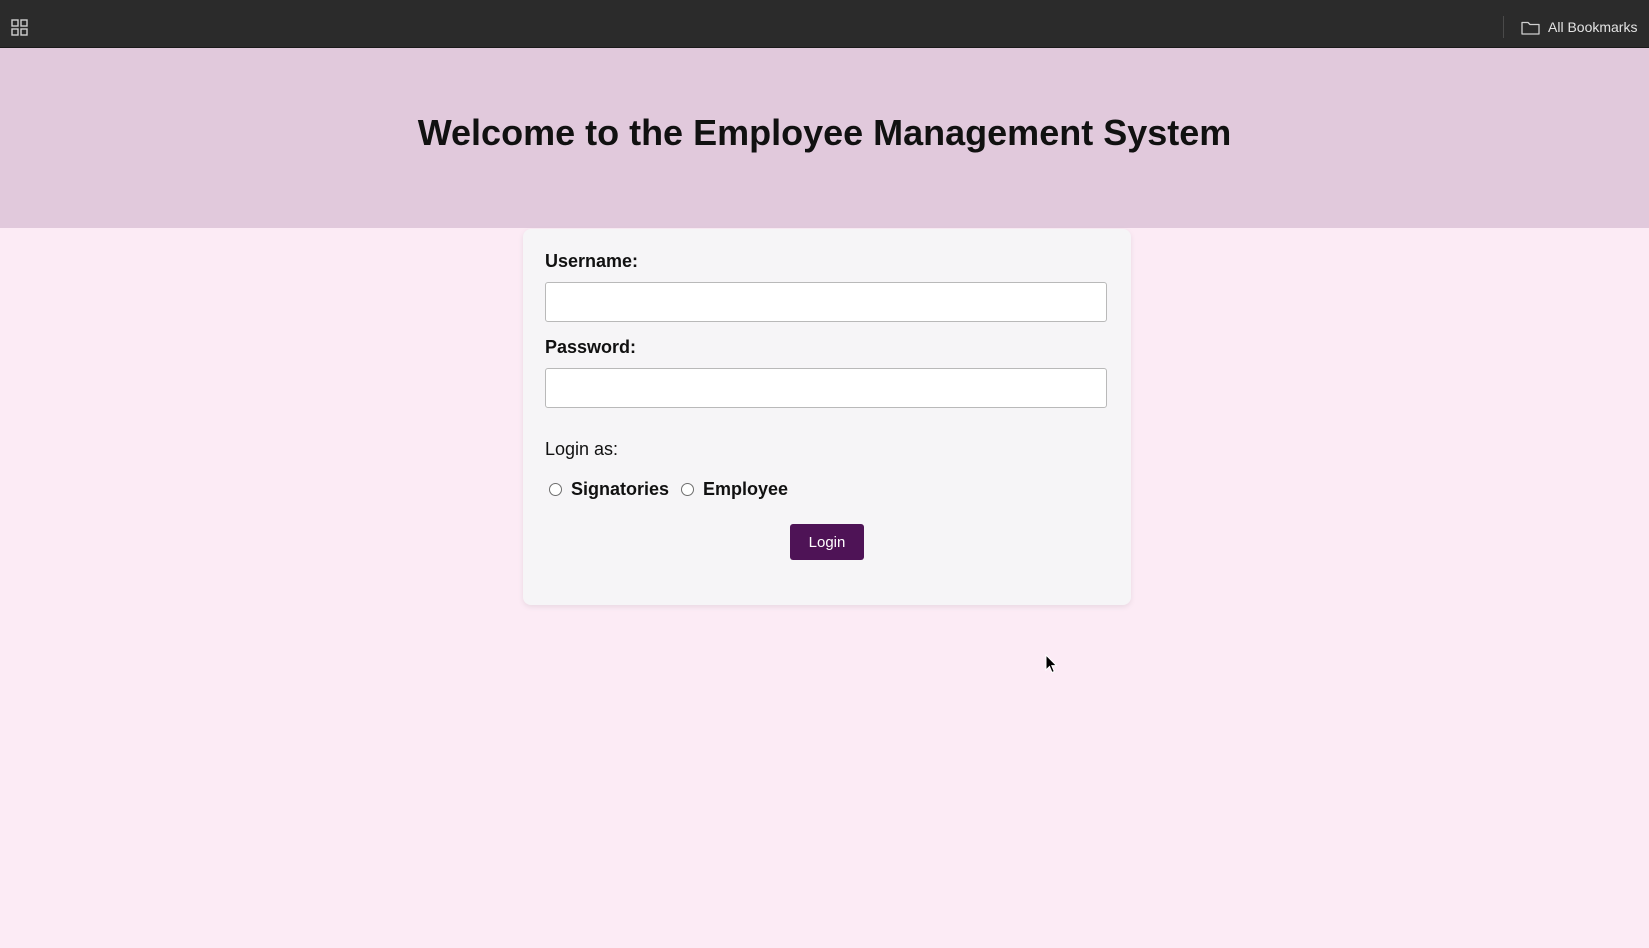  Describe the element at coordinates (582, 449) in the screenshot. I see `login-as-label: Login as:` at that location.